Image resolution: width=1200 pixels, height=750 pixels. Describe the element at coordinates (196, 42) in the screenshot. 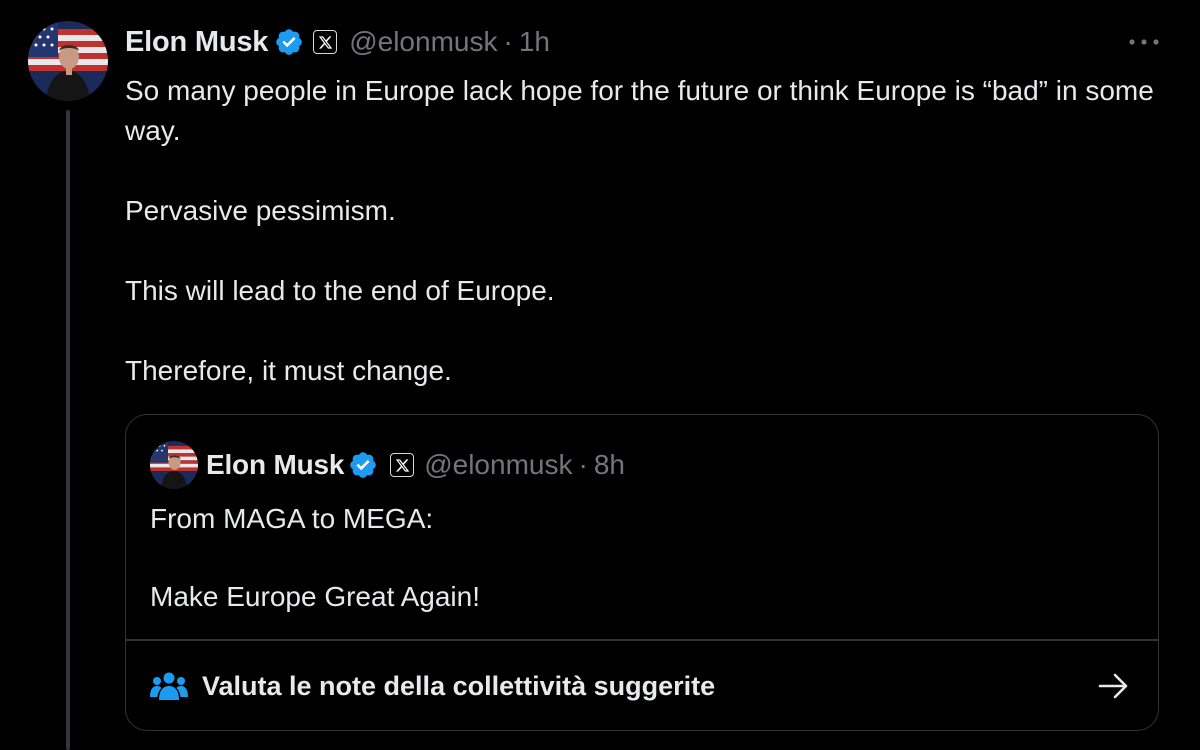

I see `author-name: Elon Musk` at that location.